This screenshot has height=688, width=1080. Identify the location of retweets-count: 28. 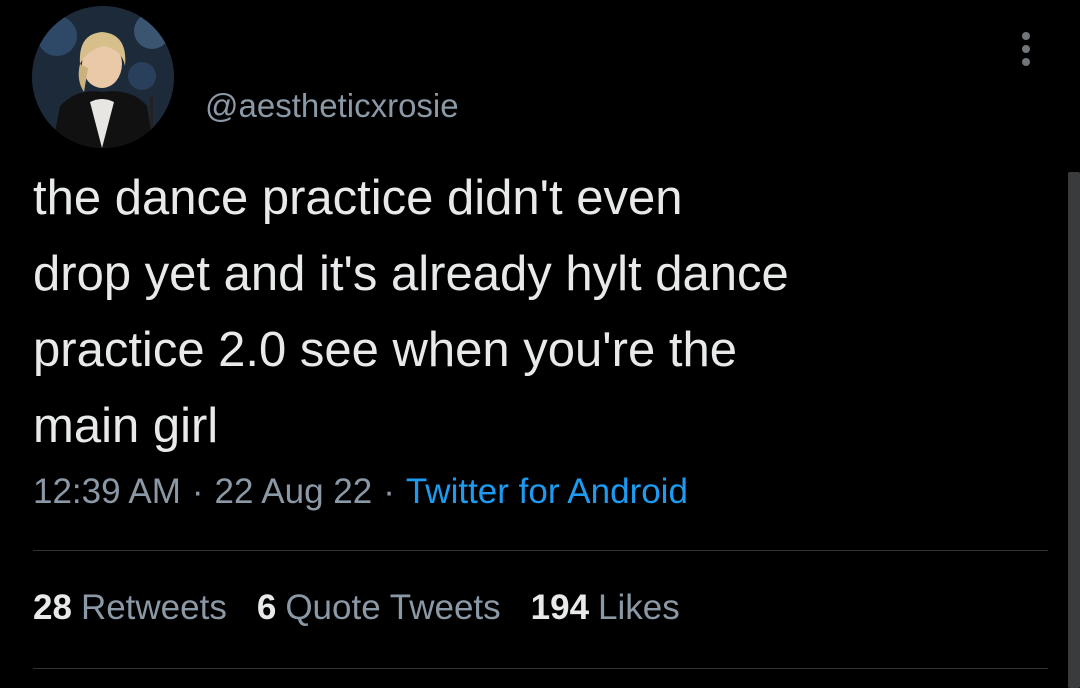
(52, 607).